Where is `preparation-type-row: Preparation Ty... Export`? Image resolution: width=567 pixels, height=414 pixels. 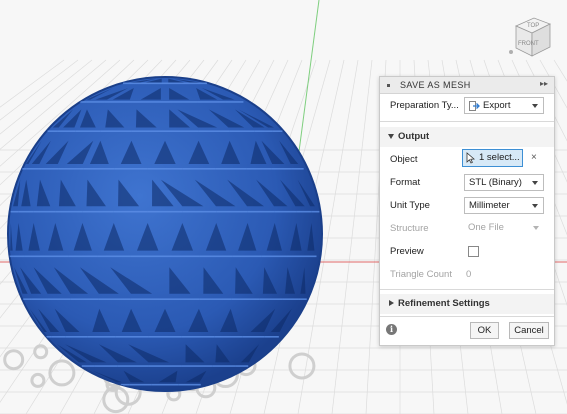 preparation-type-row: Preparation Ty... Export is located at coordinates (467, 106).